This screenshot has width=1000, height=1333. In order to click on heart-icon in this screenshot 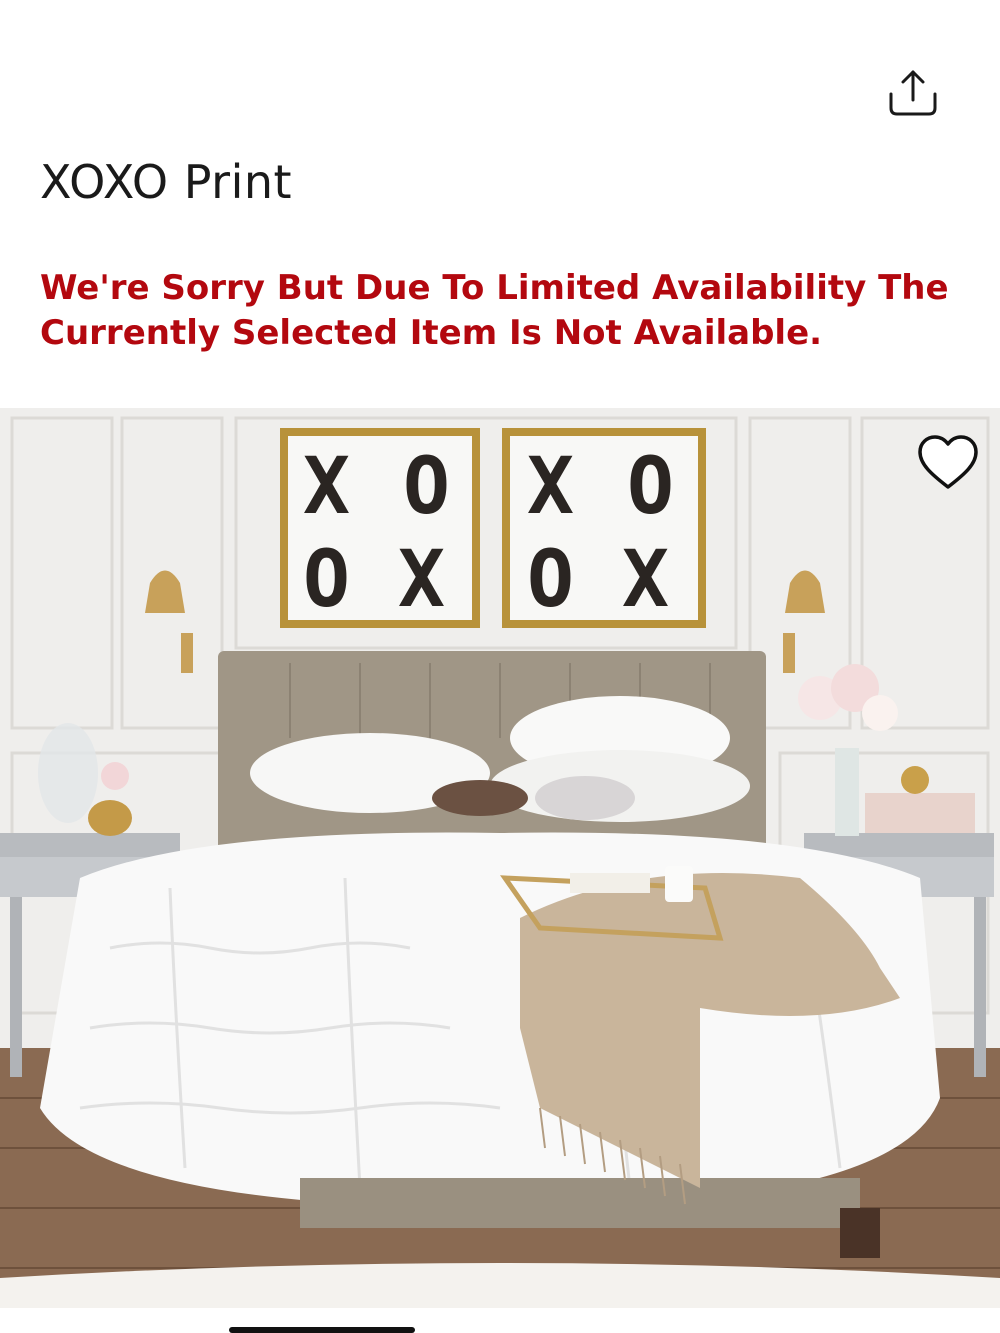, I will do `click(948, 462)`.